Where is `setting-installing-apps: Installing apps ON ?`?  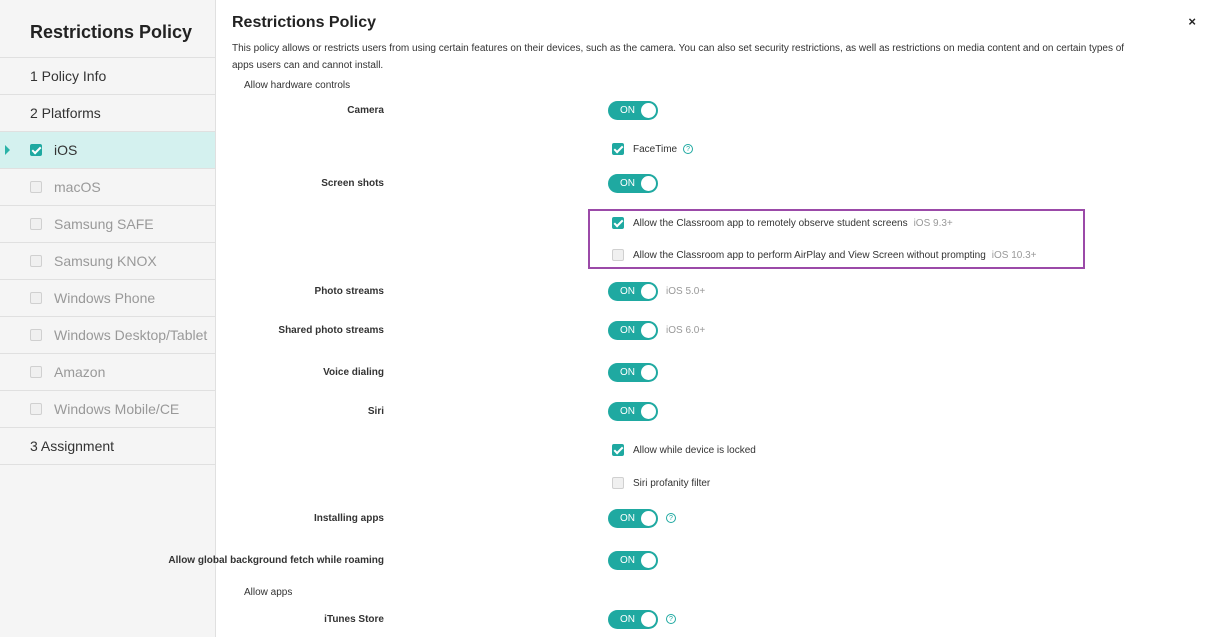 setting-installing-apps: Installing apps ON ? is located at coordinates (717, 518).